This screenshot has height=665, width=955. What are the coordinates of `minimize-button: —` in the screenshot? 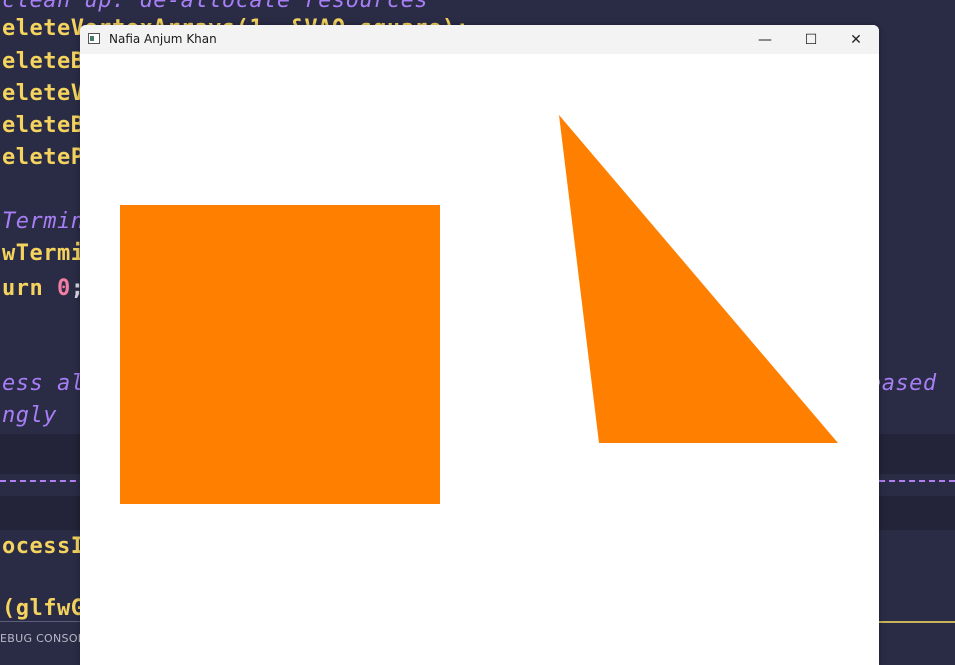 It's located at (765, 39).